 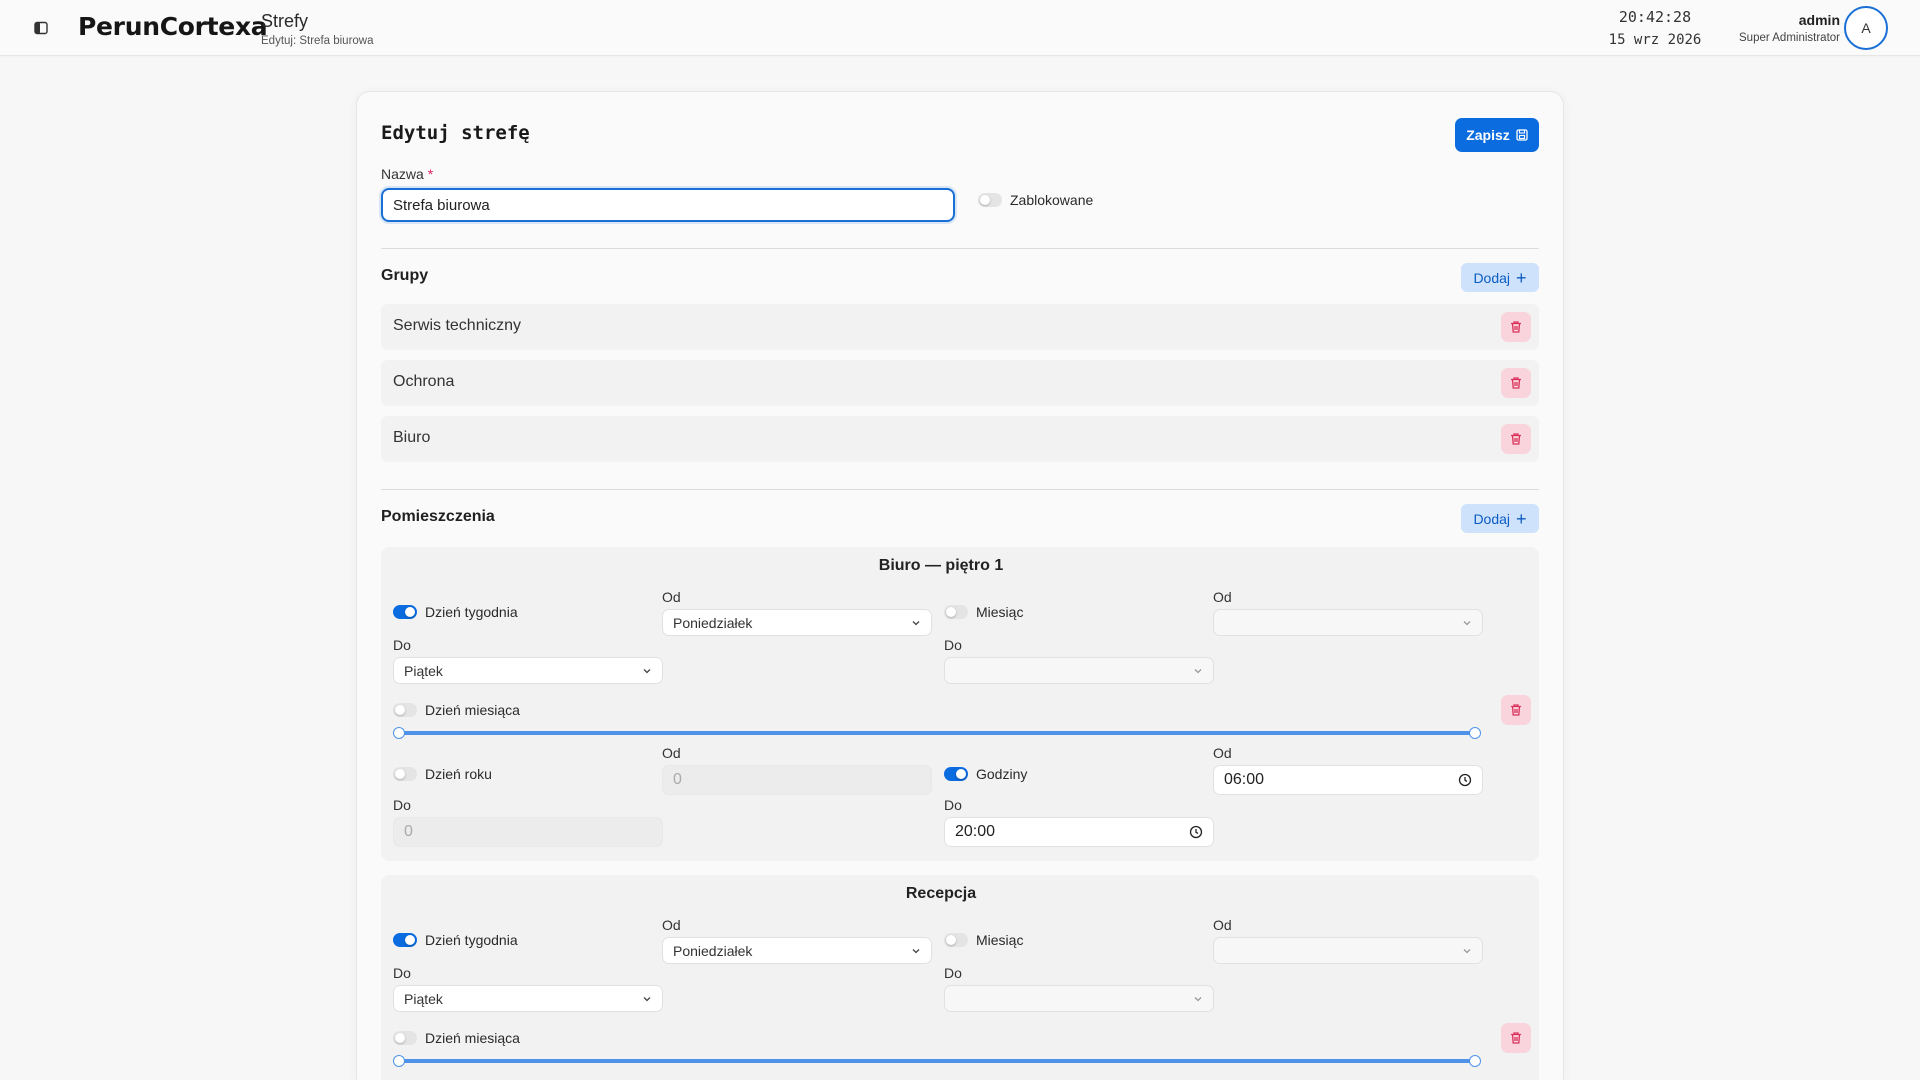 What do you see at coordinates (408, 831) in the screenshot?
I see `day-of-year-to-value: 0` at bounding box center [408, 831].